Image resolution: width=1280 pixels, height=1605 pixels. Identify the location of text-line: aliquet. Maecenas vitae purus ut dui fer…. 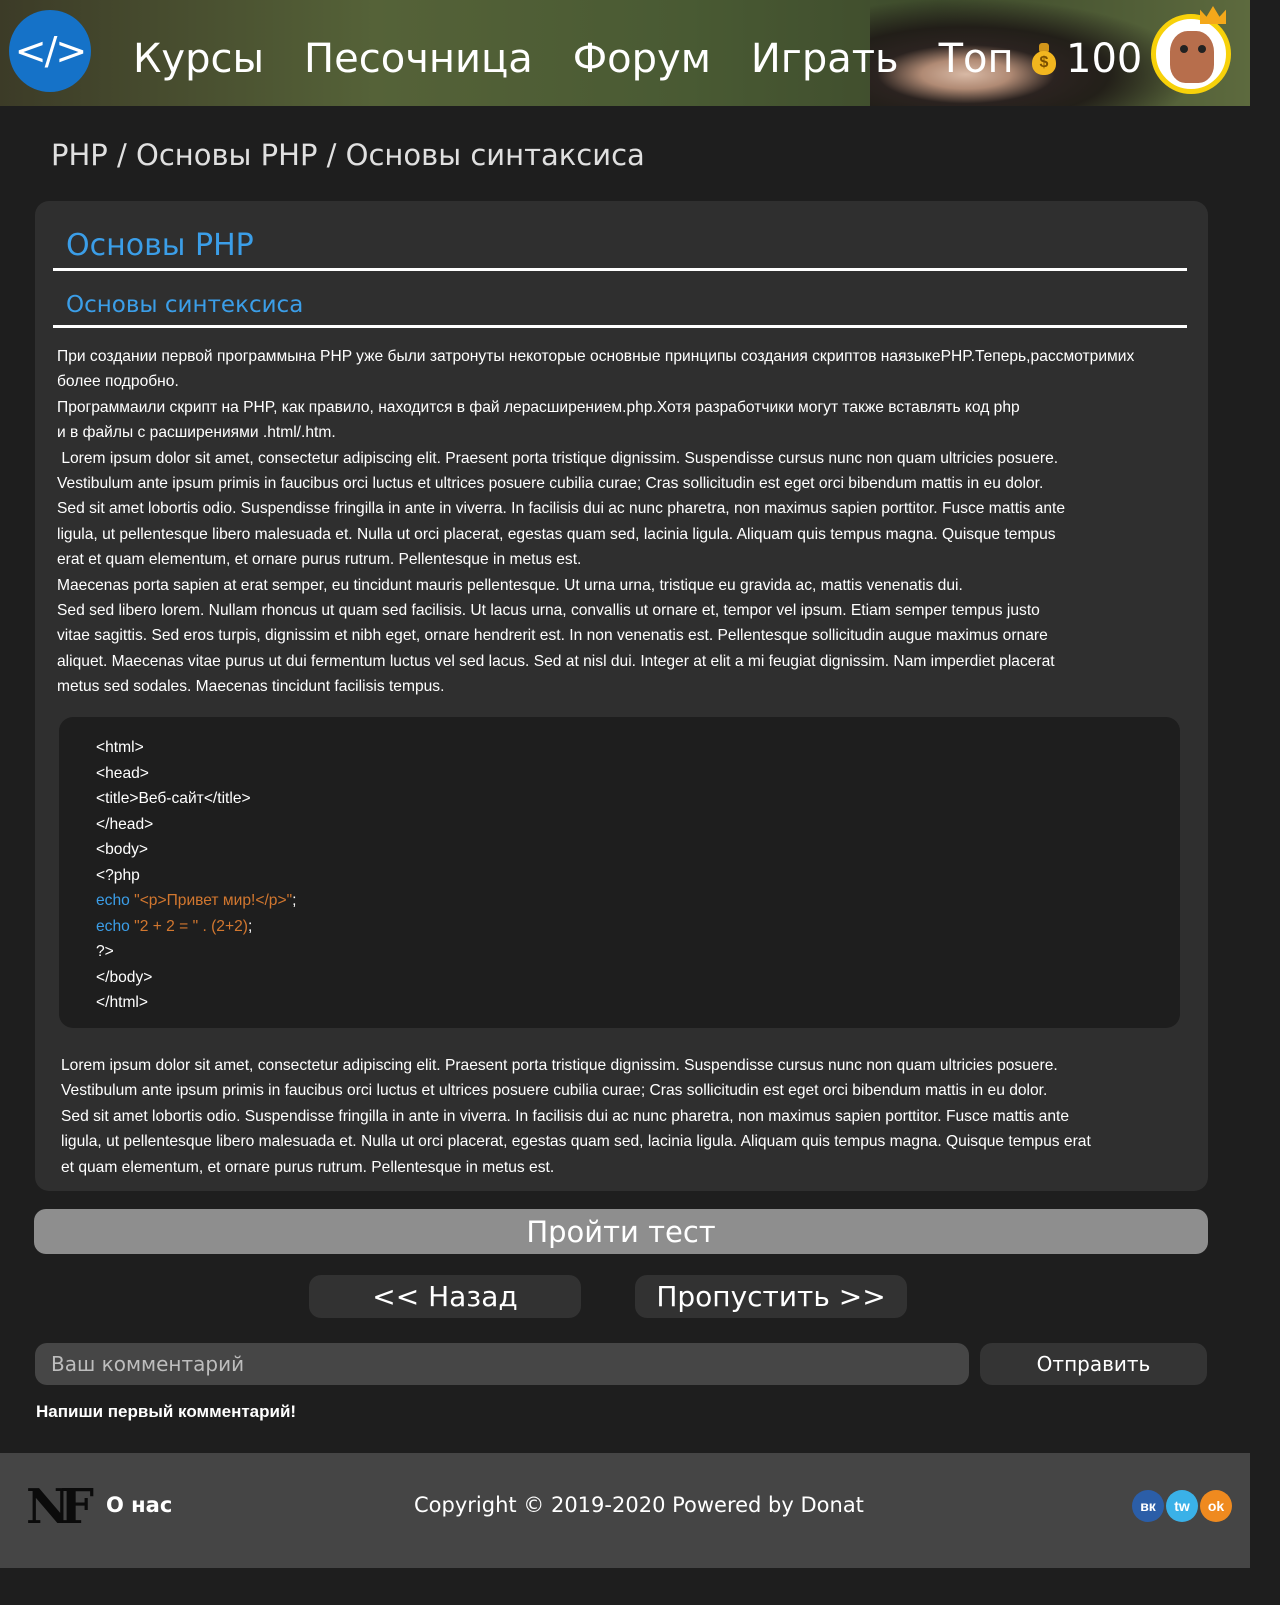
(556, 661).